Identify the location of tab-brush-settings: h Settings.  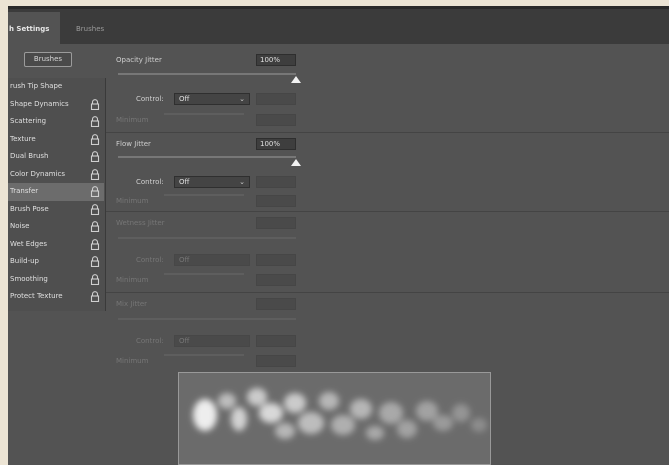
(34, 29).